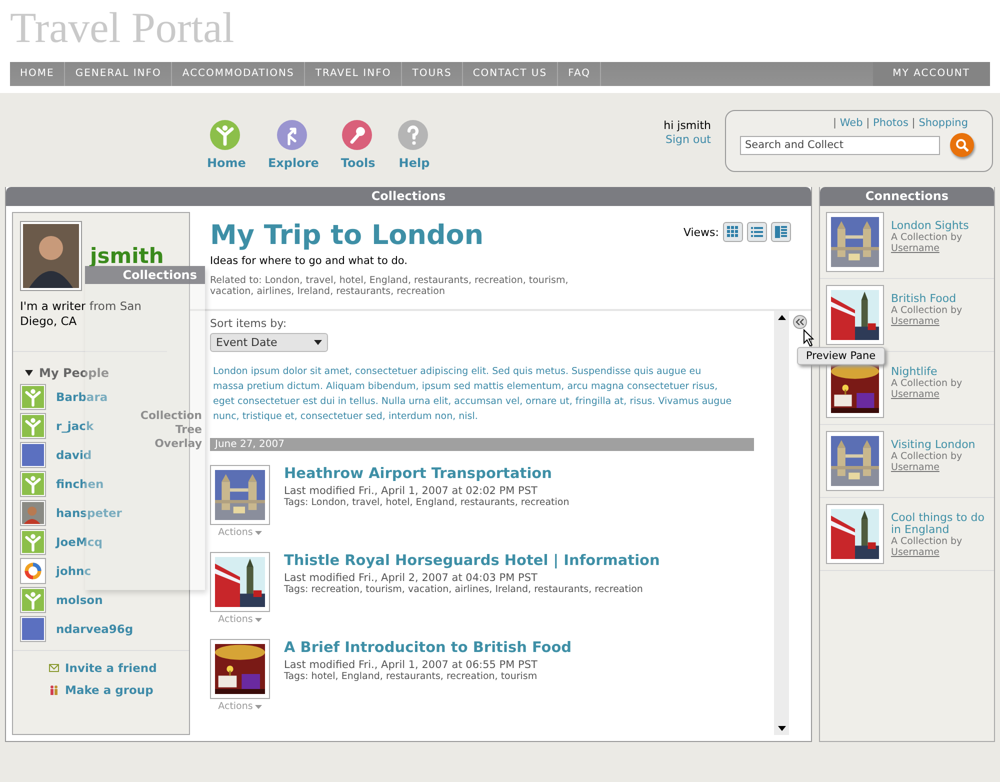 The width and height of the screenshot is (1000, 782). Describe the element at coordinates (939, 524) in the screenshot. I see `collection-link: Cool things to do in England` at that location.